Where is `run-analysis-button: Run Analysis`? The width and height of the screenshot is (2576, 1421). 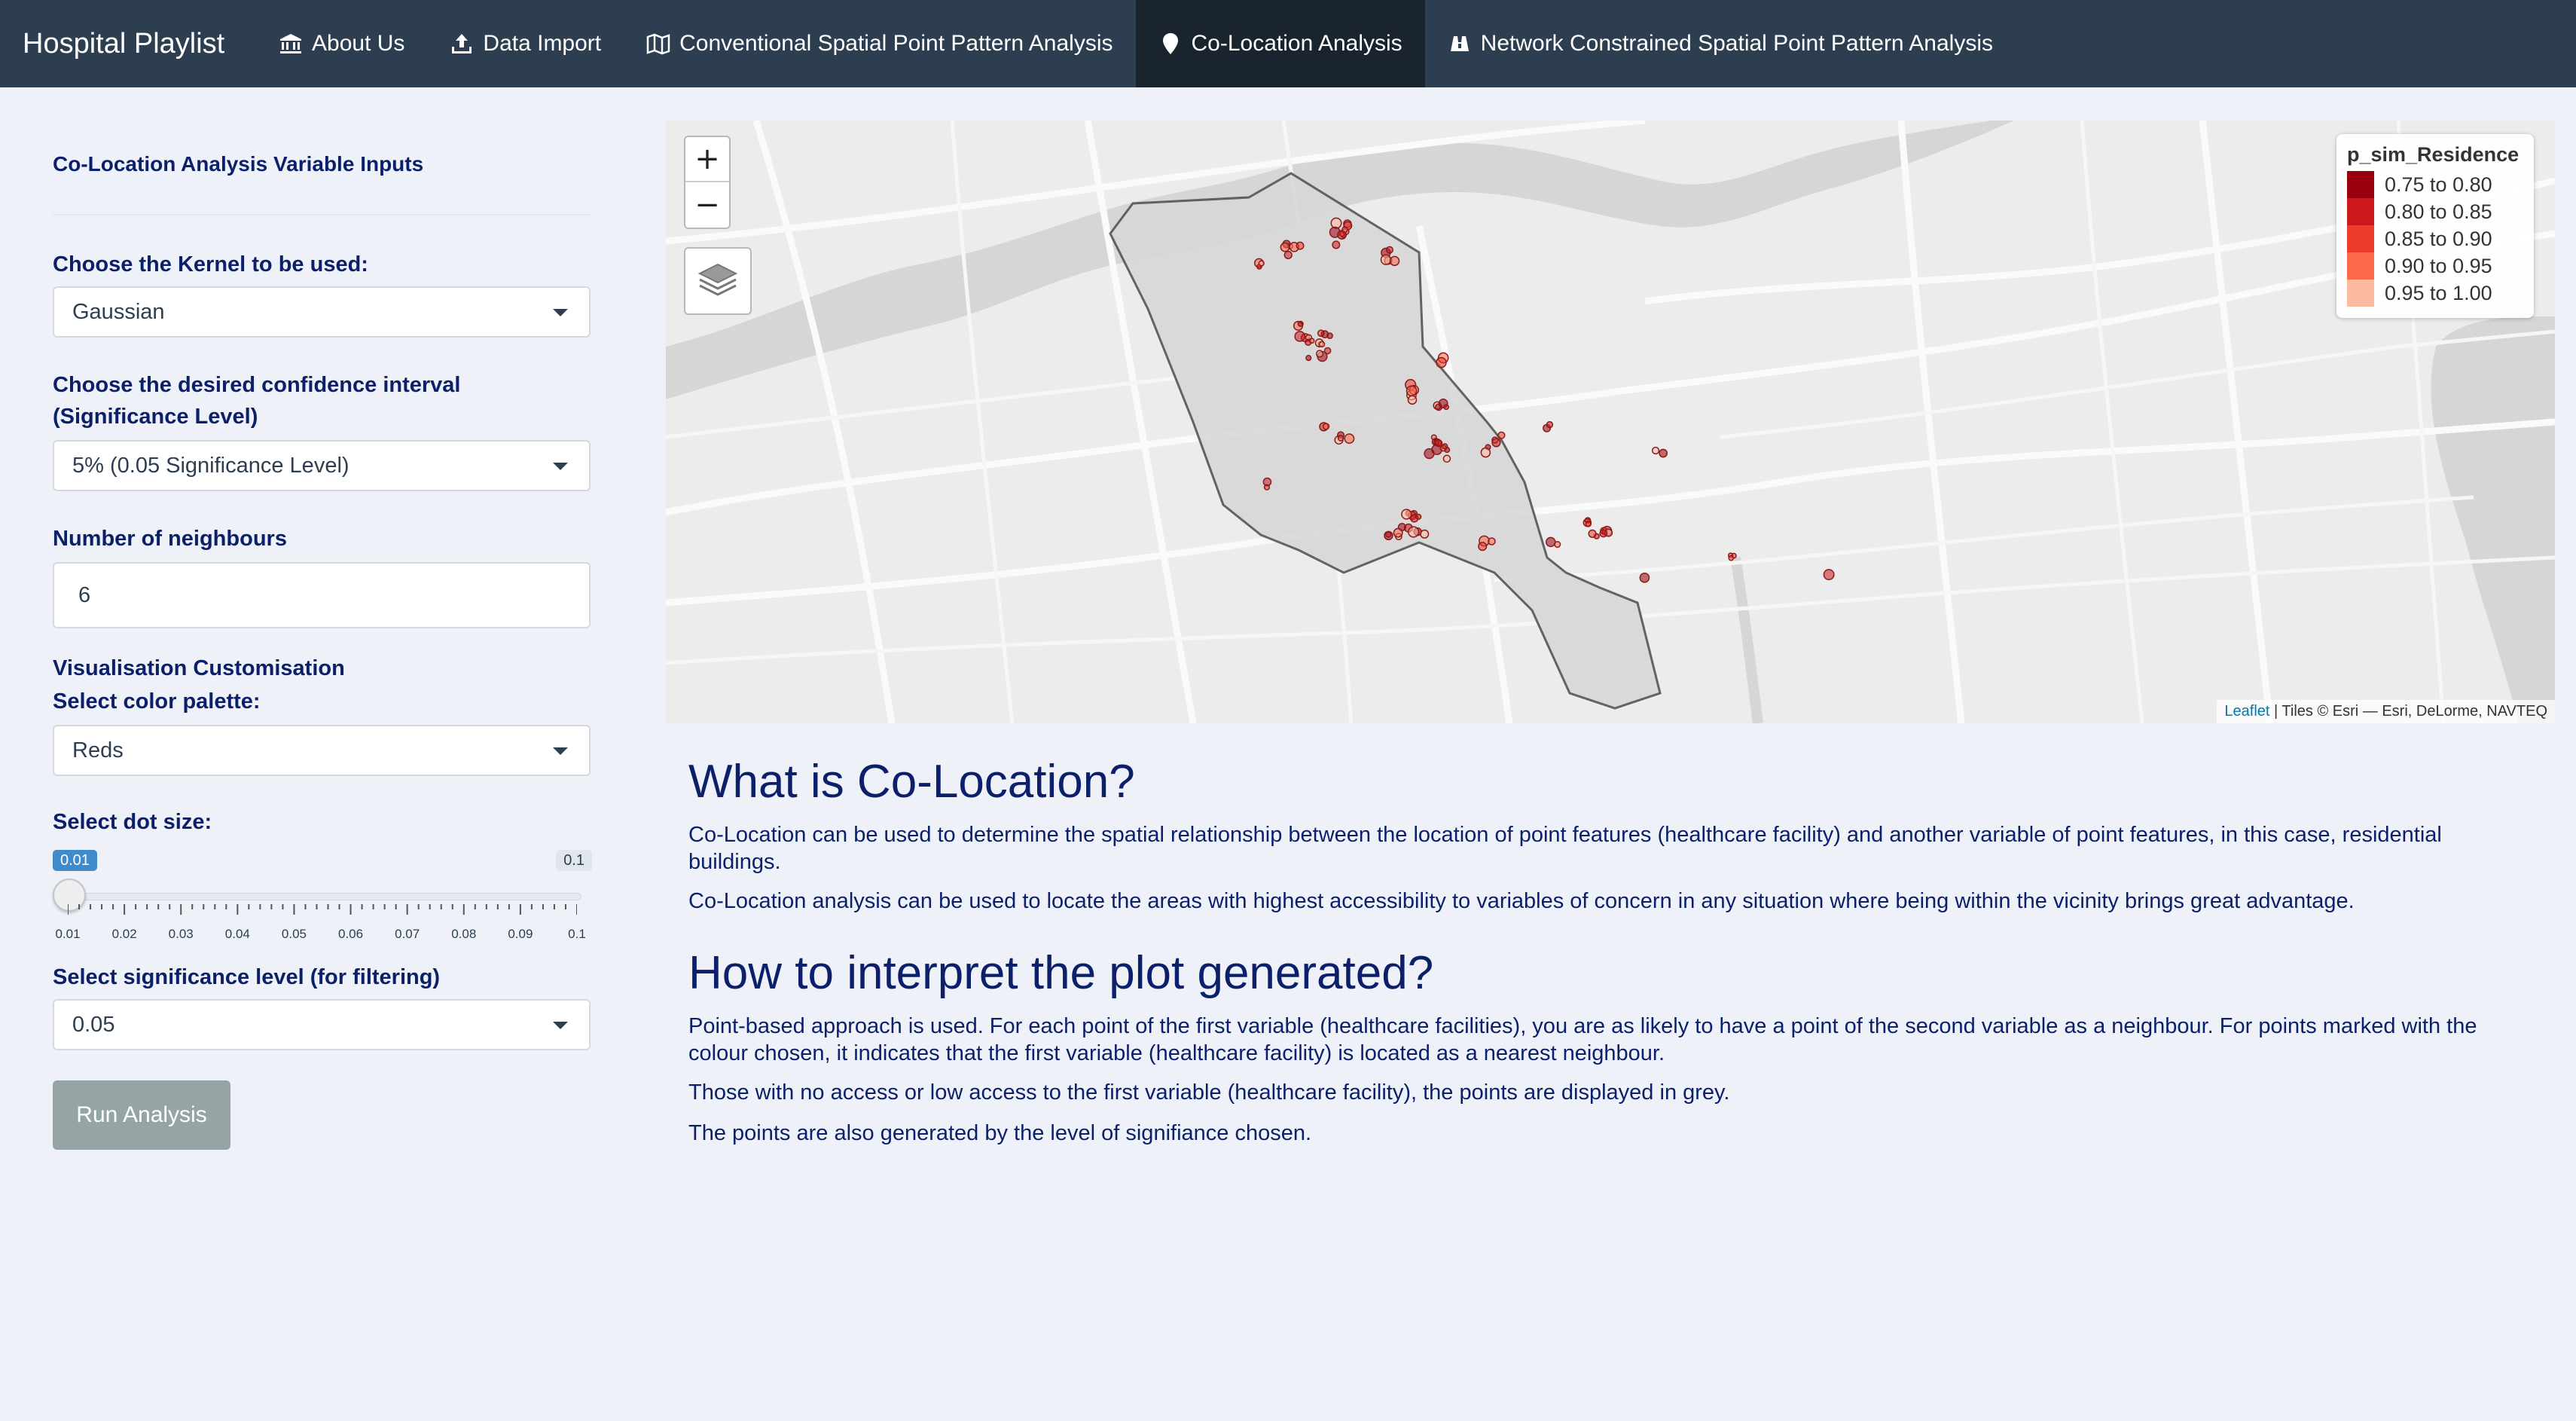
run-analysis-button: Run Analysis is located at coordinates (141, 1115).